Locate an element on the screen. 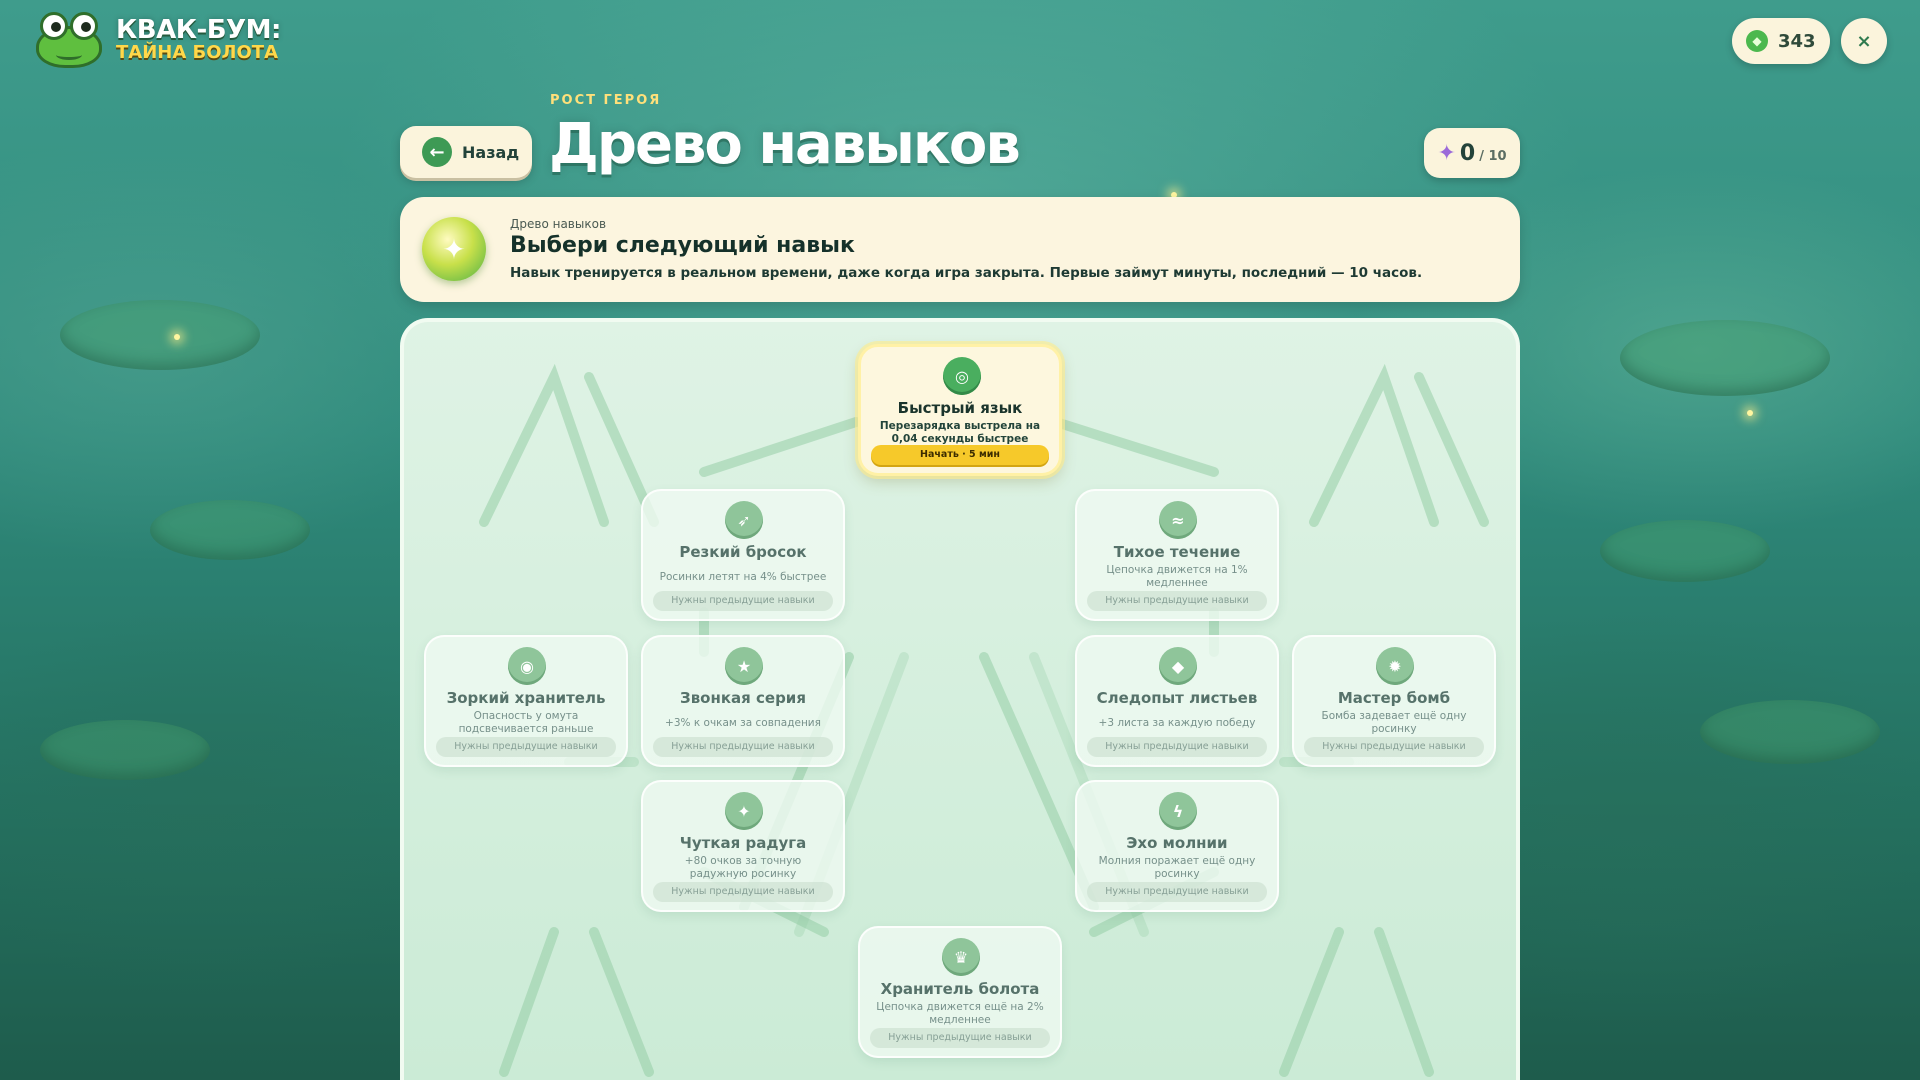 The image size is (1920, 1080). skill-name: Быстрый язык is located at coordinates (960, 408).